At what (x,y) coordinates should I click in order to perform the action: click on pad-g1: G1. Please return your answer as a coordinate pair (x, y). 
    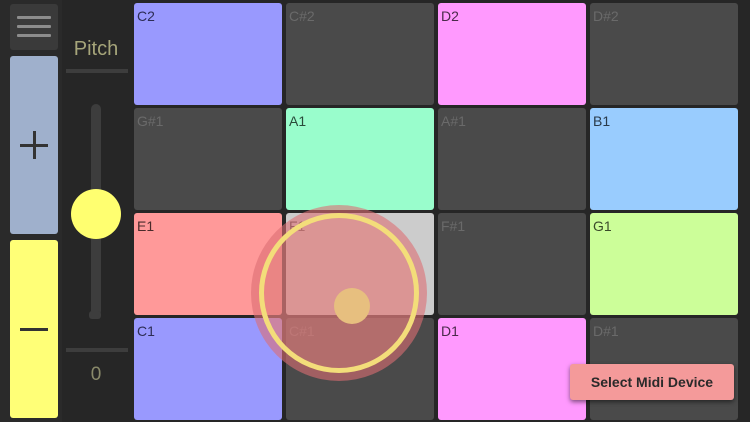
    Looking at the image, I should click on (664, 264).